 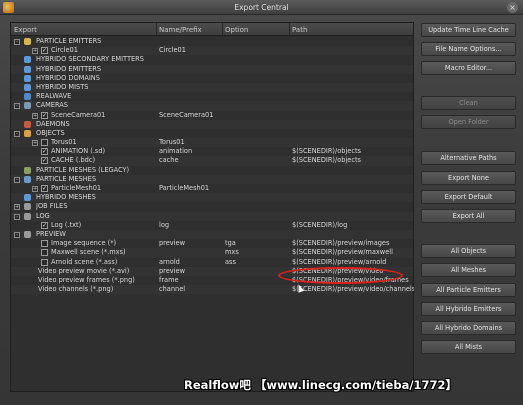 What do you see at coordinates (84, 270) in the screenshot?
I see `row-name: Video preview movie (*.avi)` at bounding box center [84, 270].